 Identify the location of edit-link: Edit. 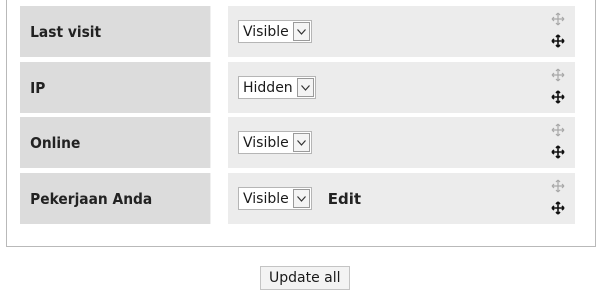
(344, 199).